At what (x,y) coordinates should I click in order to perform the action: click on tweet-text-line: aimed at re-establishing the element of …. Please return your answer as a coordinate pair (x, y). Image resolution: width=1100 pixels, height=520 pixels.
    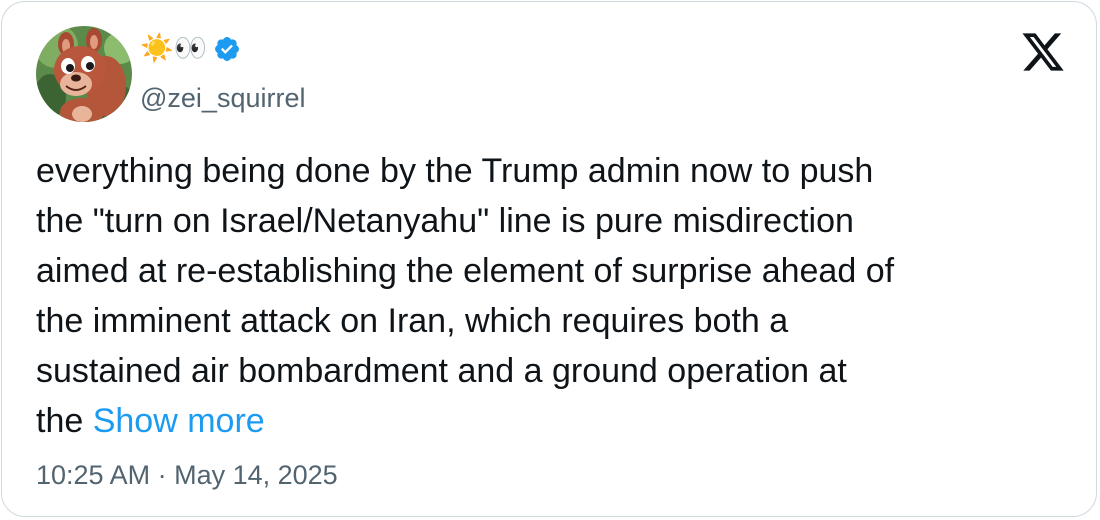
    Looking at the image, I should click on (465, 271).